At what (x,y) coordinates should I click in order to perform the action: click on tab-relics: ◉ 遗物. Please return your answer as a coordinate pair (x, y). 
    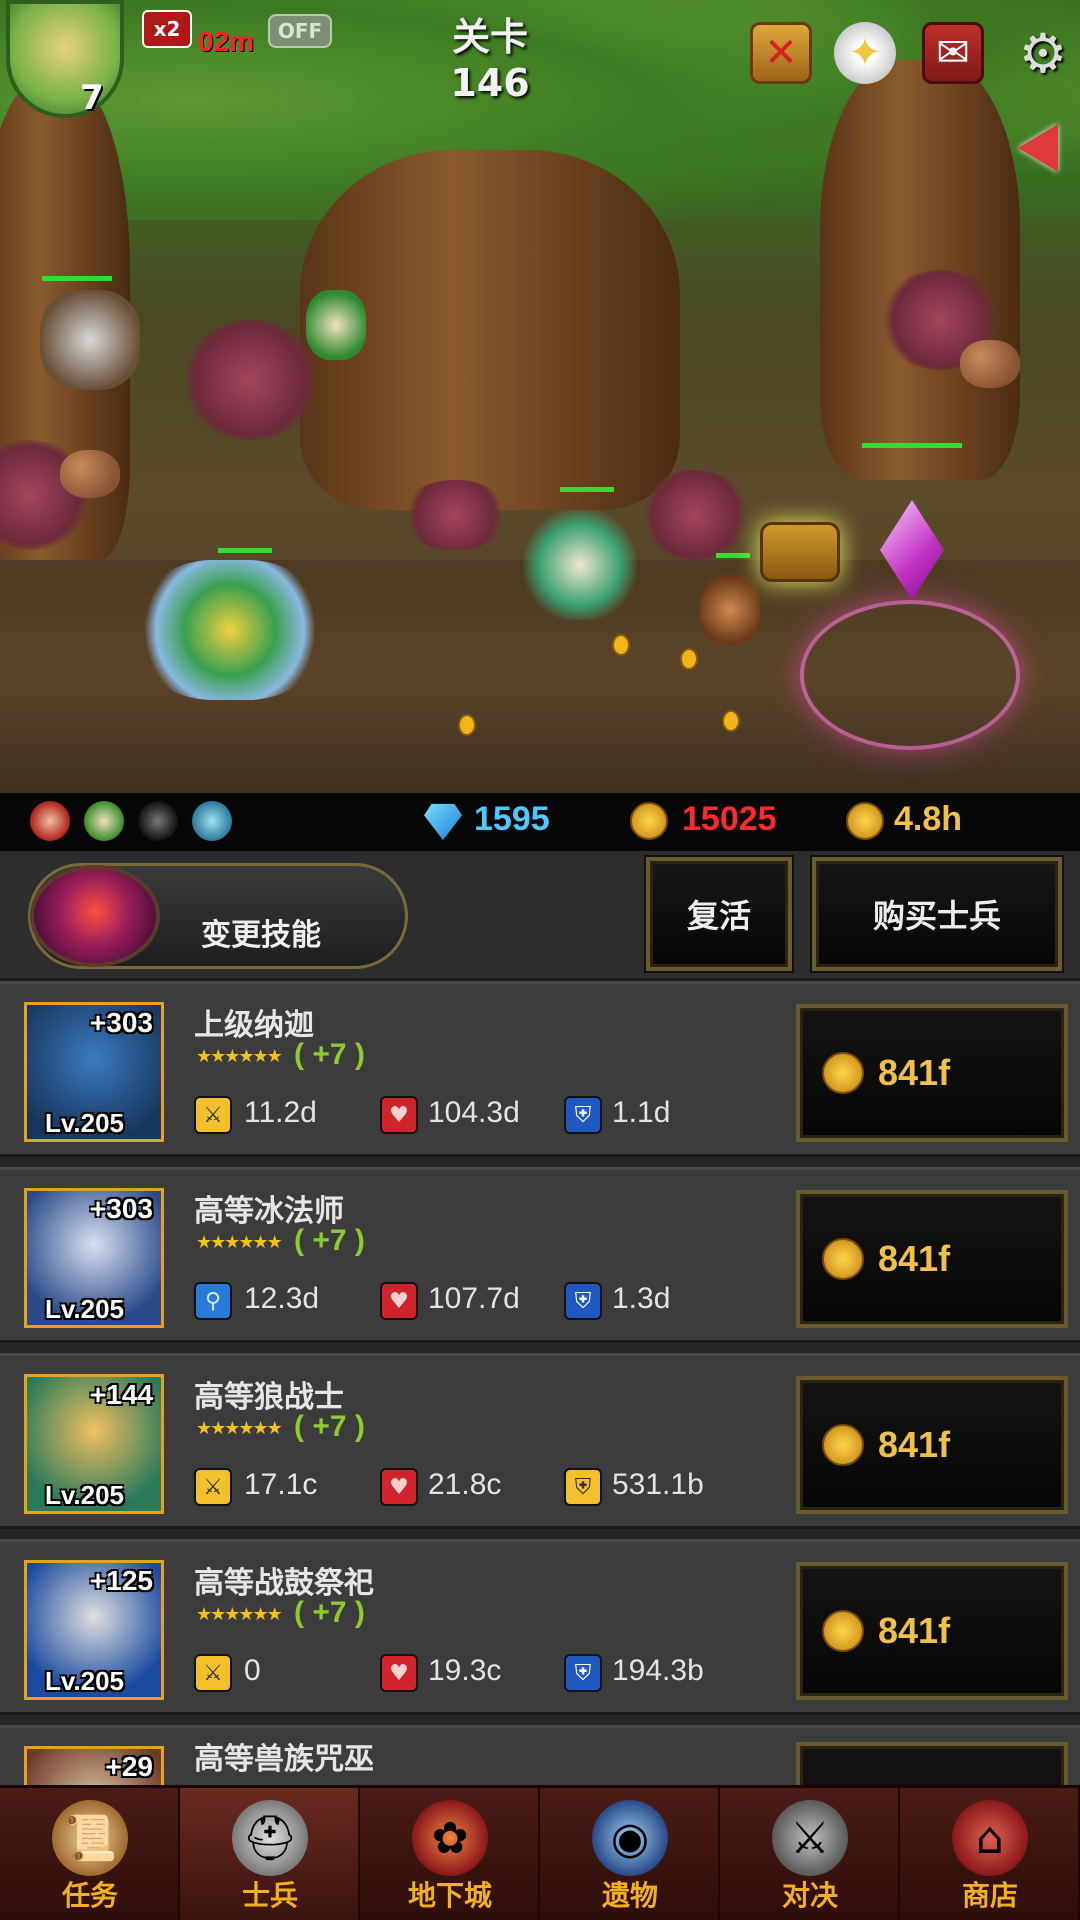
    Looking at the image, I should click on (630, 1854).